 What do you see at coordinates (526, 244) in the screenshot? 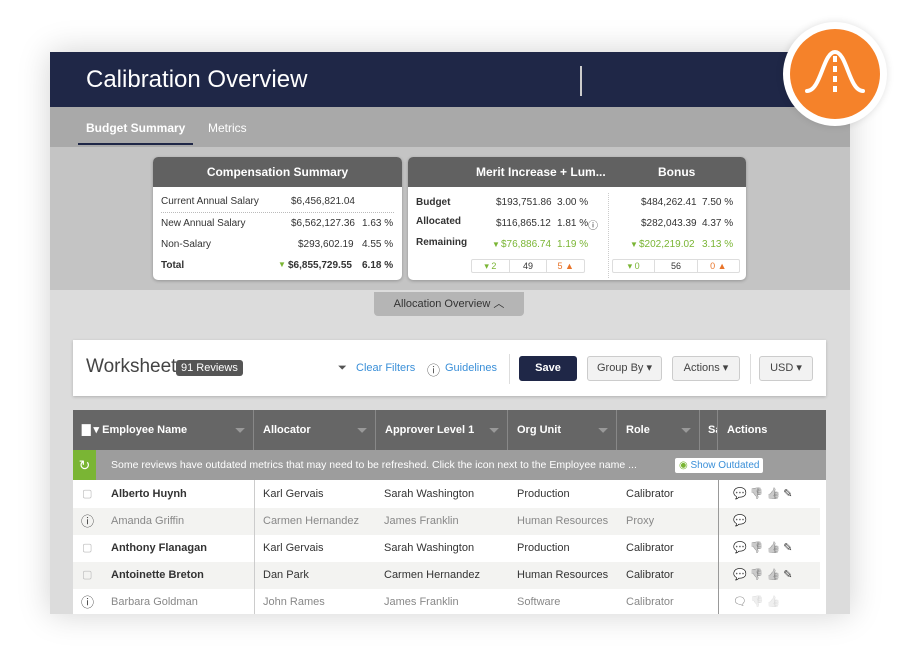
I see `merit-remaining: $76,886.74` at bounding box center [526, 244].